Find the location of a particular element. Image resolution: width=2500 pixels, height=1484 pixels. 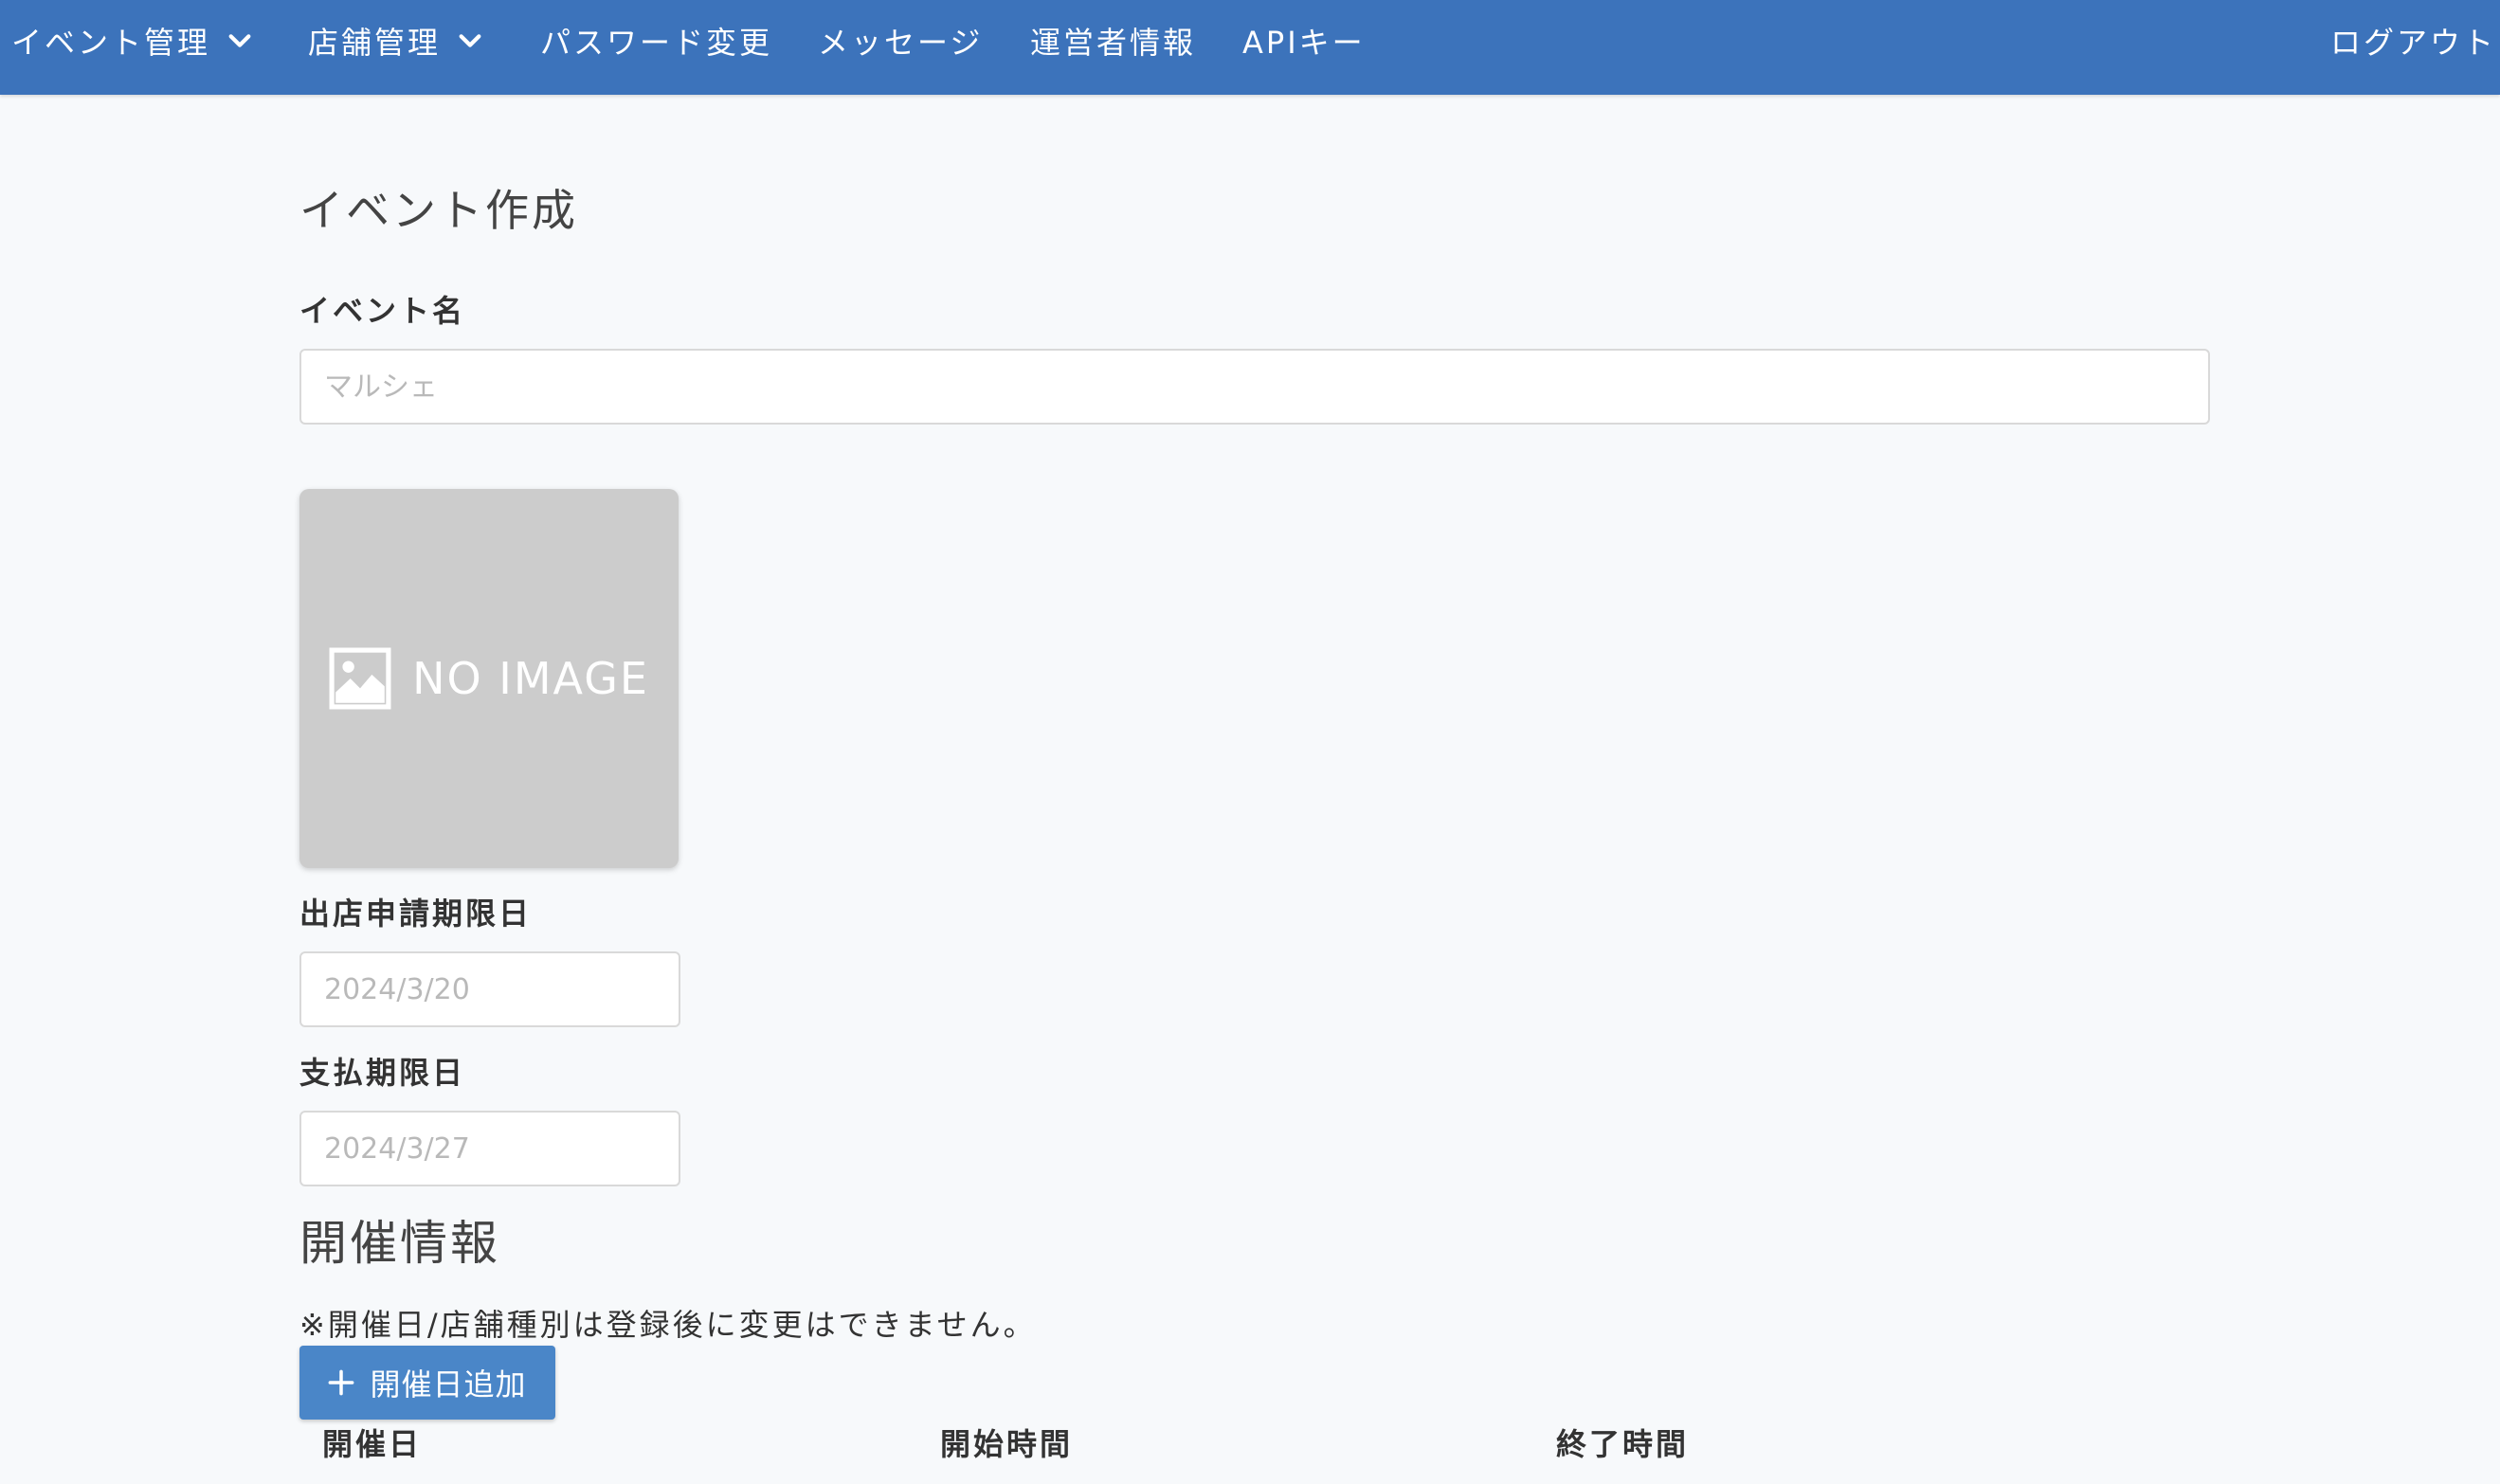

payment-deadline-input is located at coordinates (489, 1148).